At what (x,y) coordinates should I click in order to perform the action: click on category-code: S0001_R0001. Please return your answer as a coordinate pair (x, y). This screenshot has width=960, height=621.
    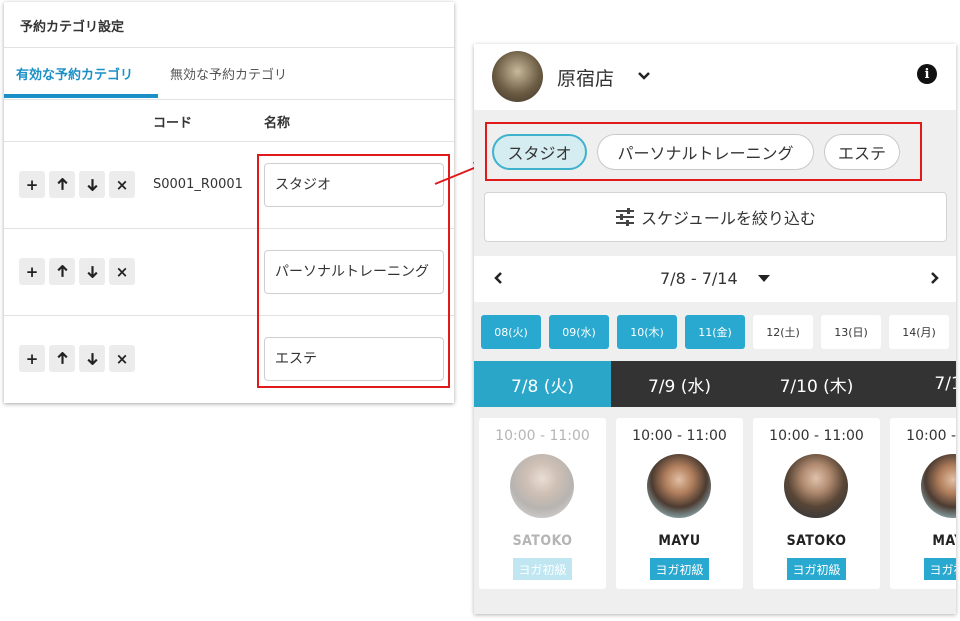
    Looking at the image, I should click on (198, 184).